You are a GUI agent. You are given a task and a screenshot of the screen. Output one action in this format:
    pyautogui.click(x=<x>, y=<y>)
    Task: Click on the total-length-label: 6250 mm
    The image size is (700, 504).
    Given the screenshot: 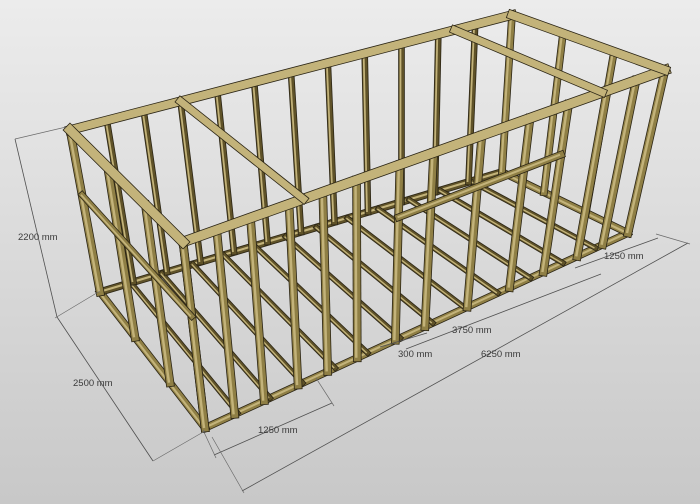 What is the action you would take?
    pyautogui.click(x=501, y=354)
    